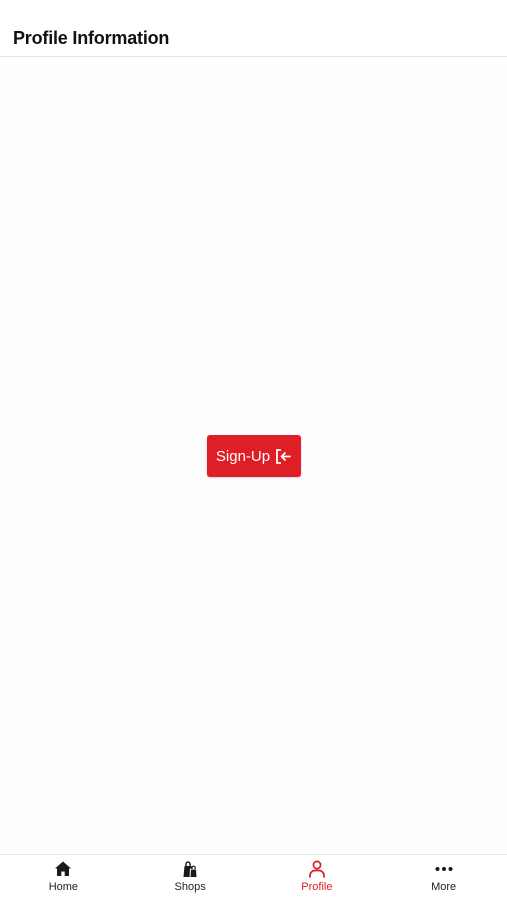 This screenshot has height=900, width=507. I want to click on user-icon, so click(317, 869).